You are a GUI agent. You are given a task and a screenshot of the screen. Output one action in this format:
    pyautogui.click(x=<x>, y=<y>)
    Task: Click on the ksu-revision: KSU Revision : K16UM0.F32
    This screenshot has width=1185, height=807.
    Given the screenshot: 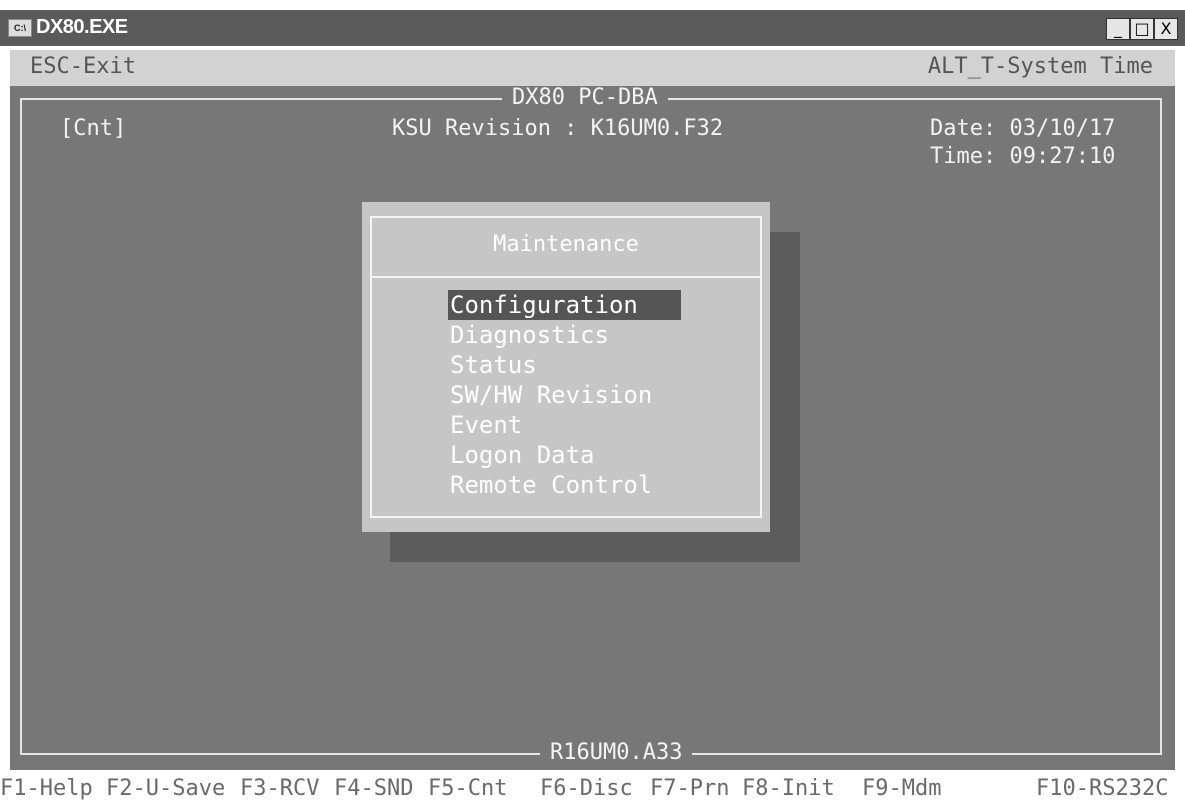 What is the action you would take?
    pyautogui.click(x=558, y=128)
    